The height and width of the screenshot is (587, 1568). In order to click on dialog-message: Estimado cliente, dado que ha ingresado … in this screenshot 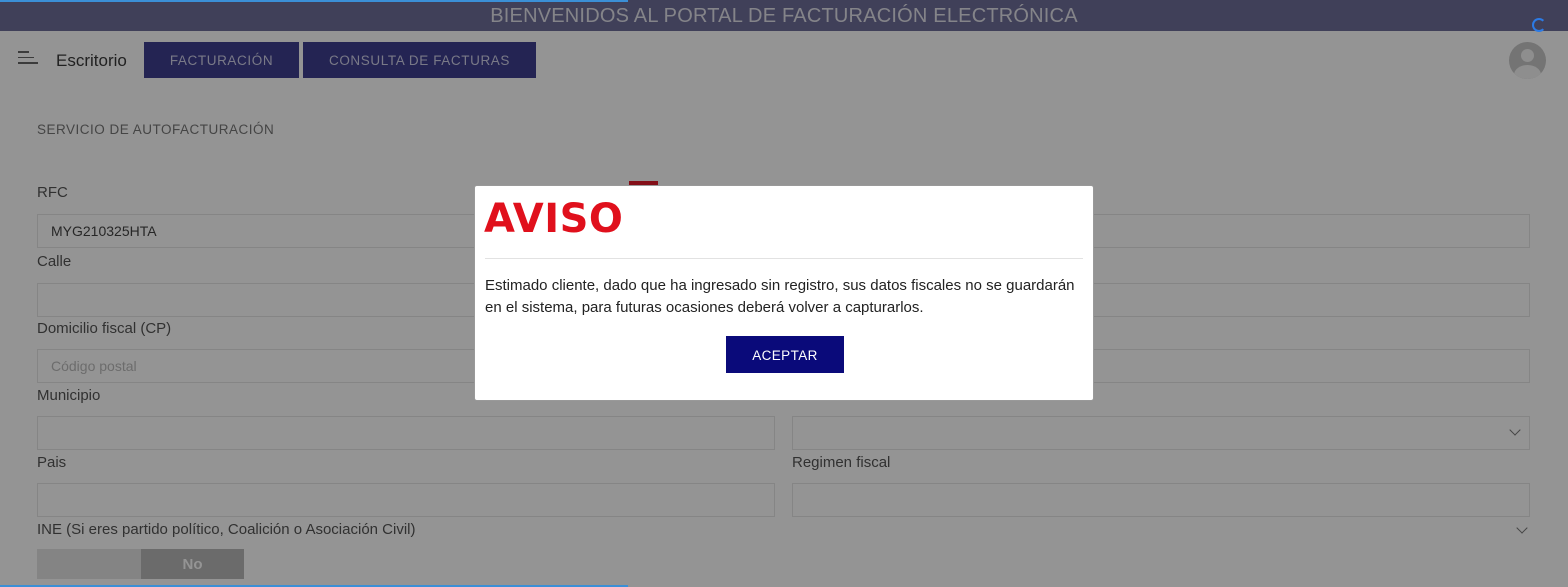, I will do `click(780, 296)`.